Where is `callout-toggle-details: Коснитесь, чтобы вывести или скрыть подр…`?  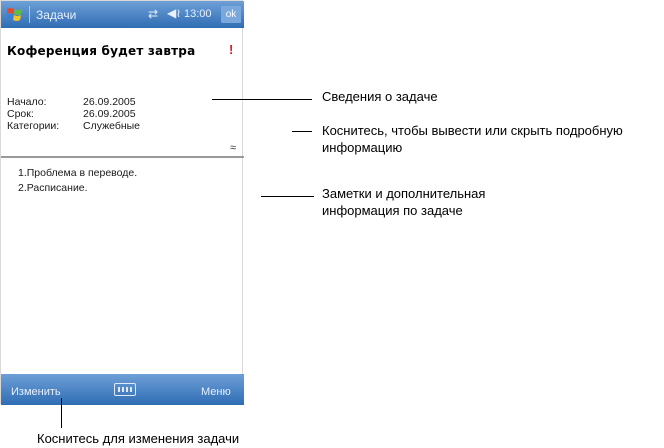
callout-toggle-details: Коснитесь, чтобы вывести или скрыть подр… is located at coordinates (472, 139).